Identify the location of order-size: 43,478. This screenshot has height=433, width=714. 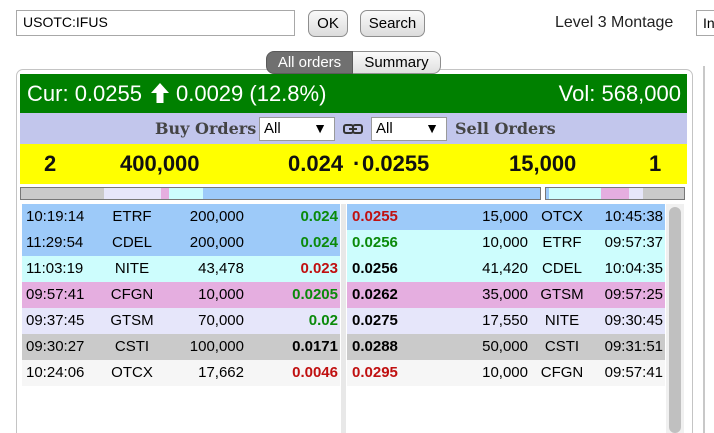
(221, 268).